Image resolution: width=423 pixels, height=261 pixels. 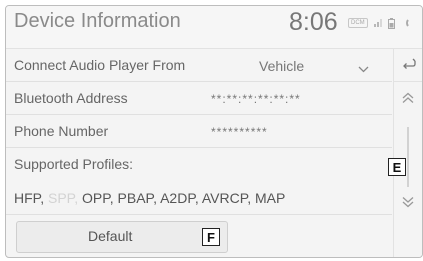 What do you see at coordinates (199, 131) in the screenshot?
I see `phone-number-row: Phone Number **********` at bounding box center [199, 131].